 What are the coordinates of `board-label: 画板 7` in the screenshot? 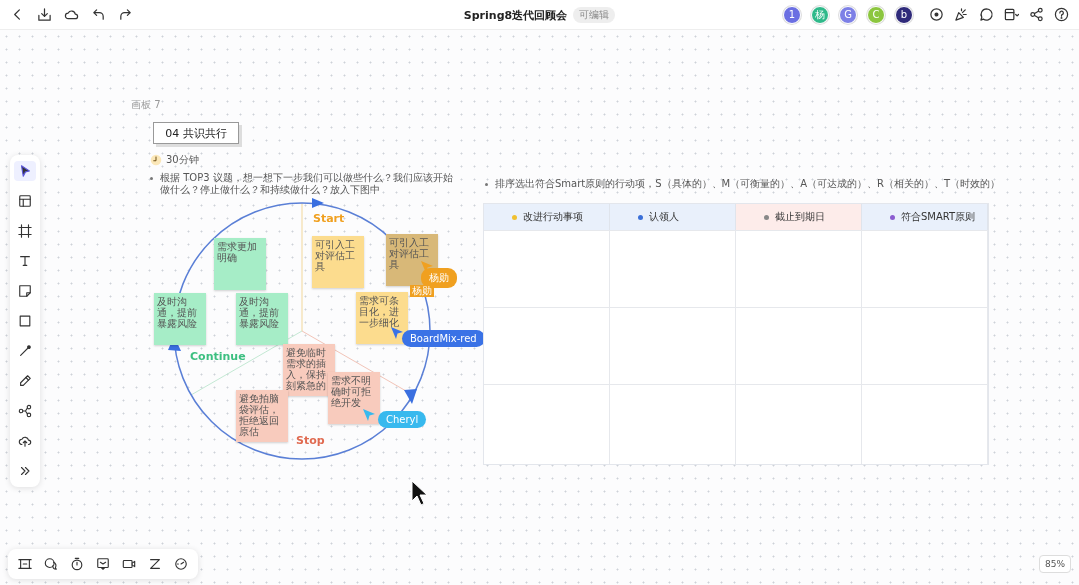 It's located at (146, 105).